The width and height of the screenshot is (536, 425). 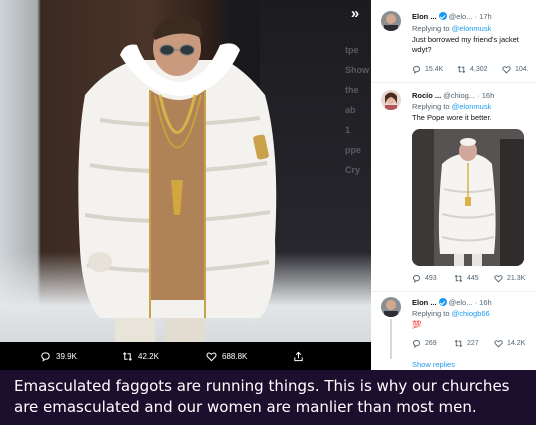 I want to click on tweet-text: 💯, so click(x=417, y=324).